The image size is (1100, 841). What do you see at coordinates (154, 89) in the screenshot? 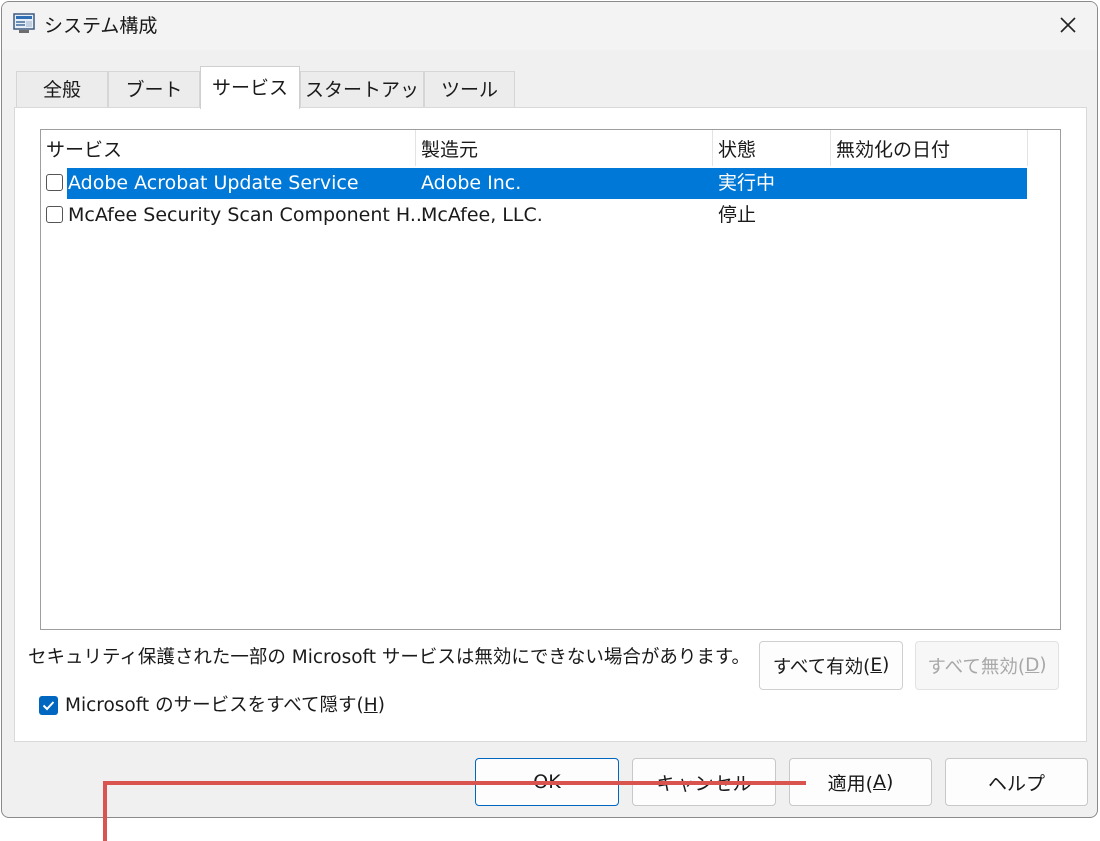
I see `tab-boot: ブート` at bounding box center [154, 89].